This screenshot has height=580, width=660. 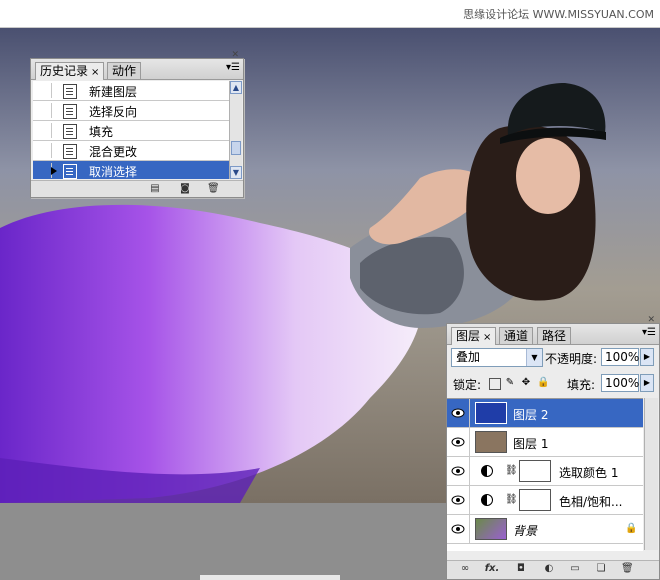 I want to click on opacity-label: 不透明度:, so click(x=571, y=359).